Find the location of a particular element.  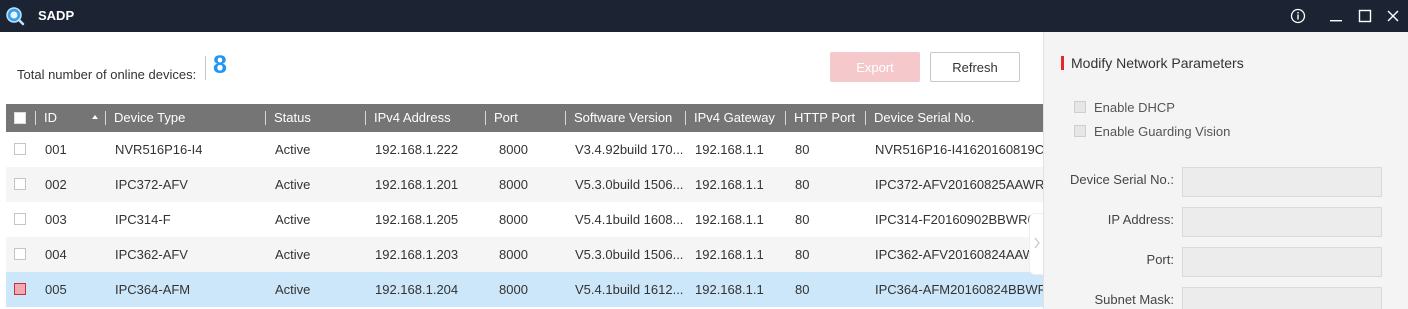

minimize-icon is located at coordinates (1336, 16).